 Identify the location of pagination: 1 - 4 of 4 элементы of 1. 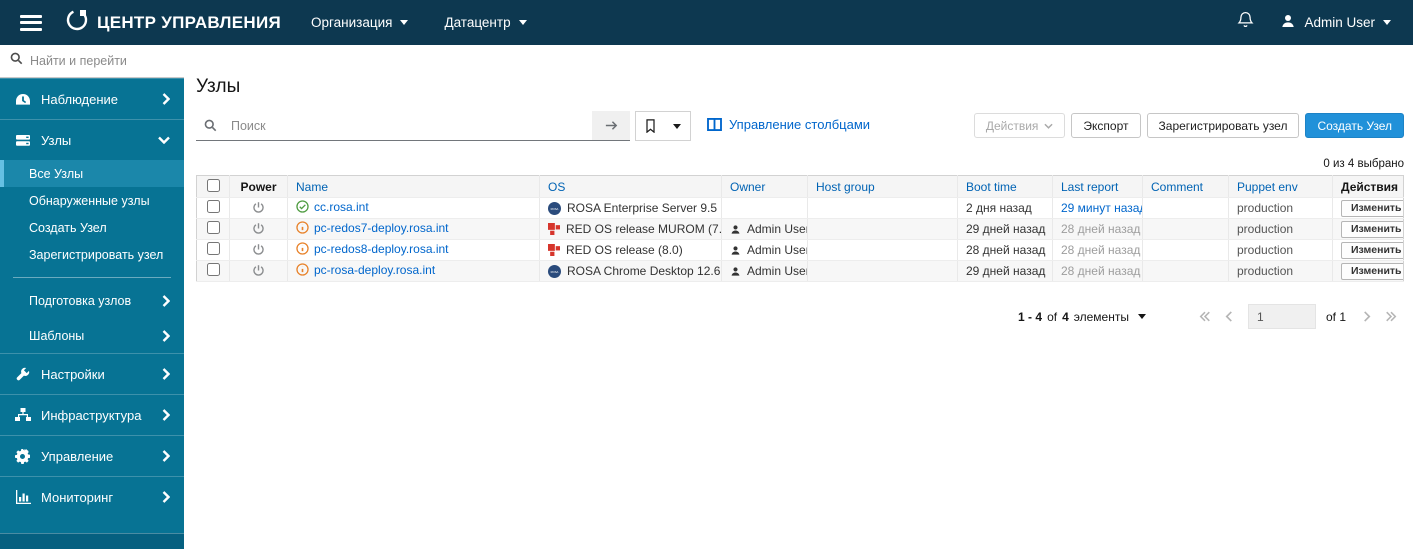
(800, 316).